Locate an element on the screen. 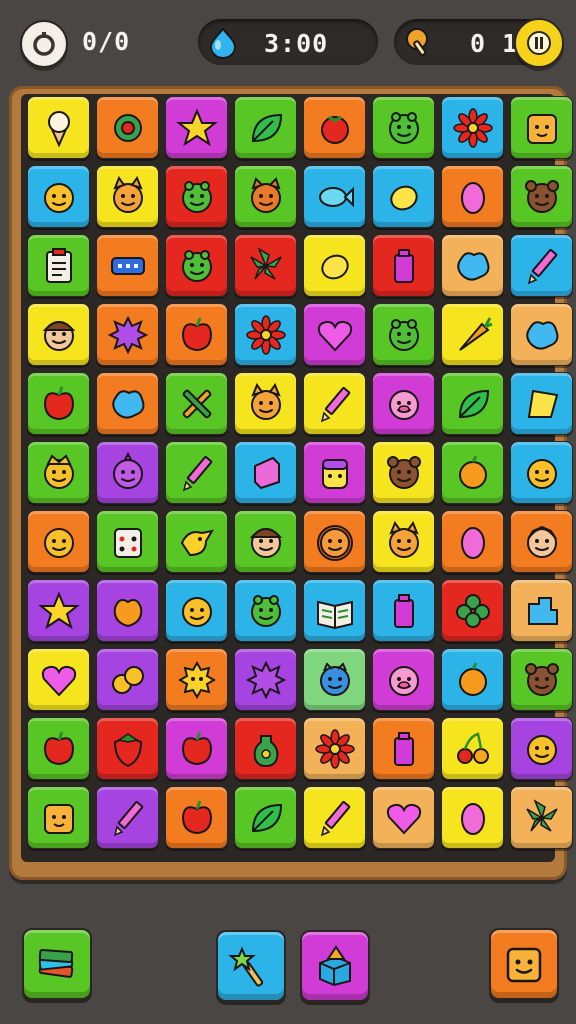 The image size is (576, 1024). tile-book is located at coordinates (334, 610).